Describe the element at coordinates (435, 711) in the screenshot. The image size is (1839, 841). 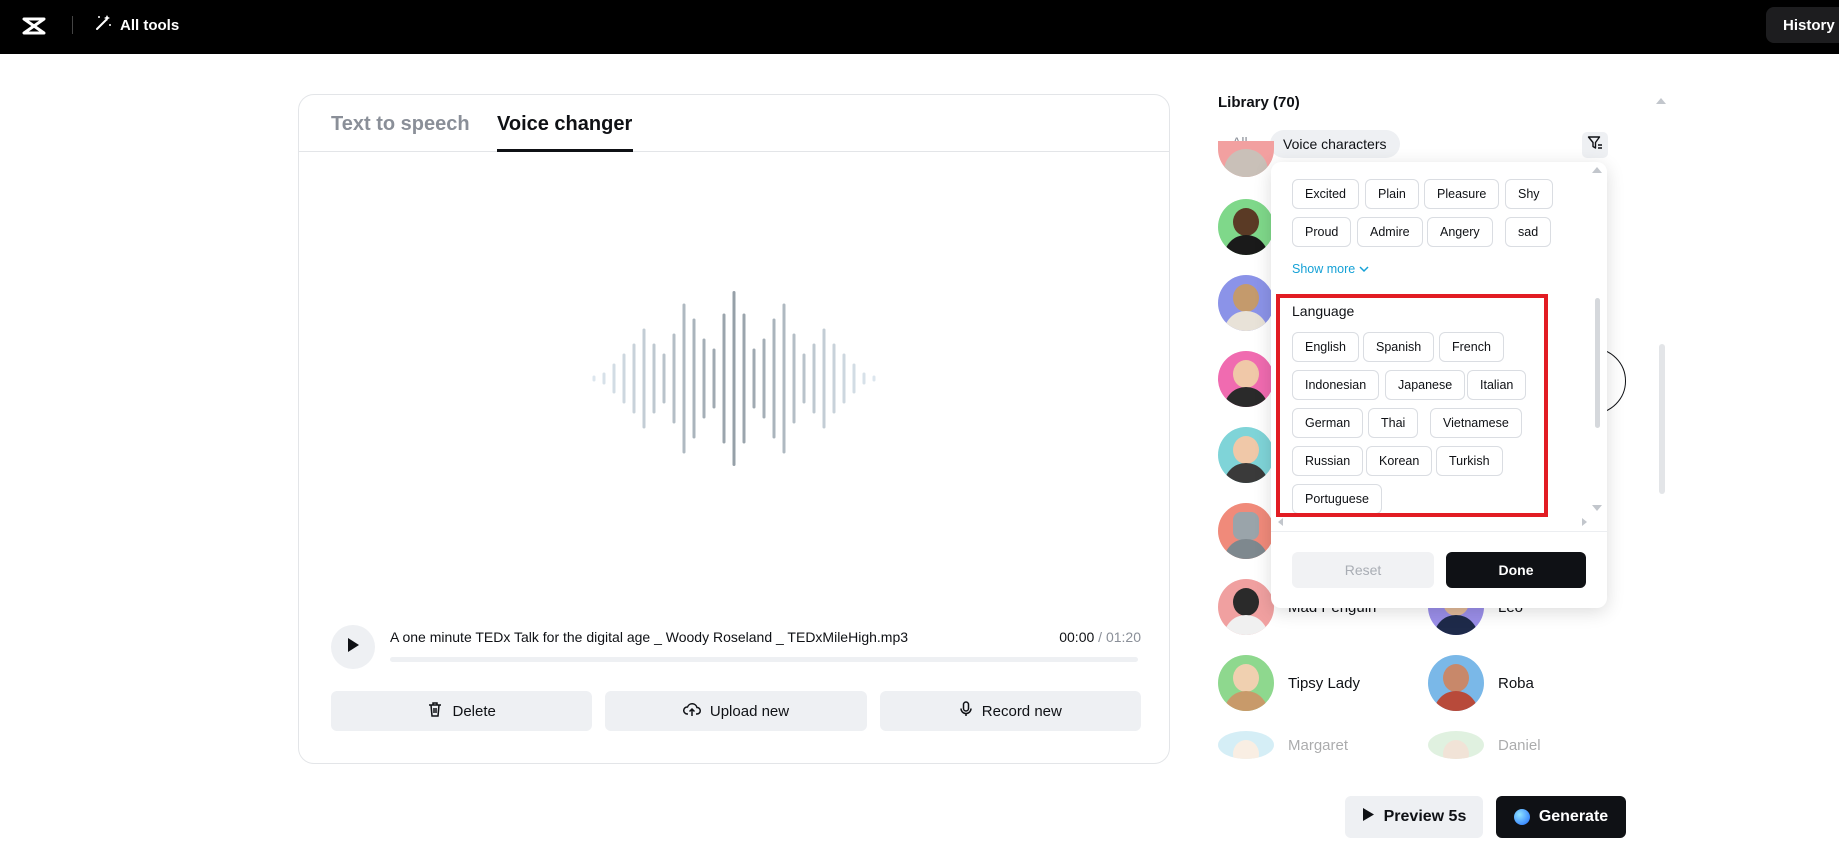
I see `trash-icon` at that location.